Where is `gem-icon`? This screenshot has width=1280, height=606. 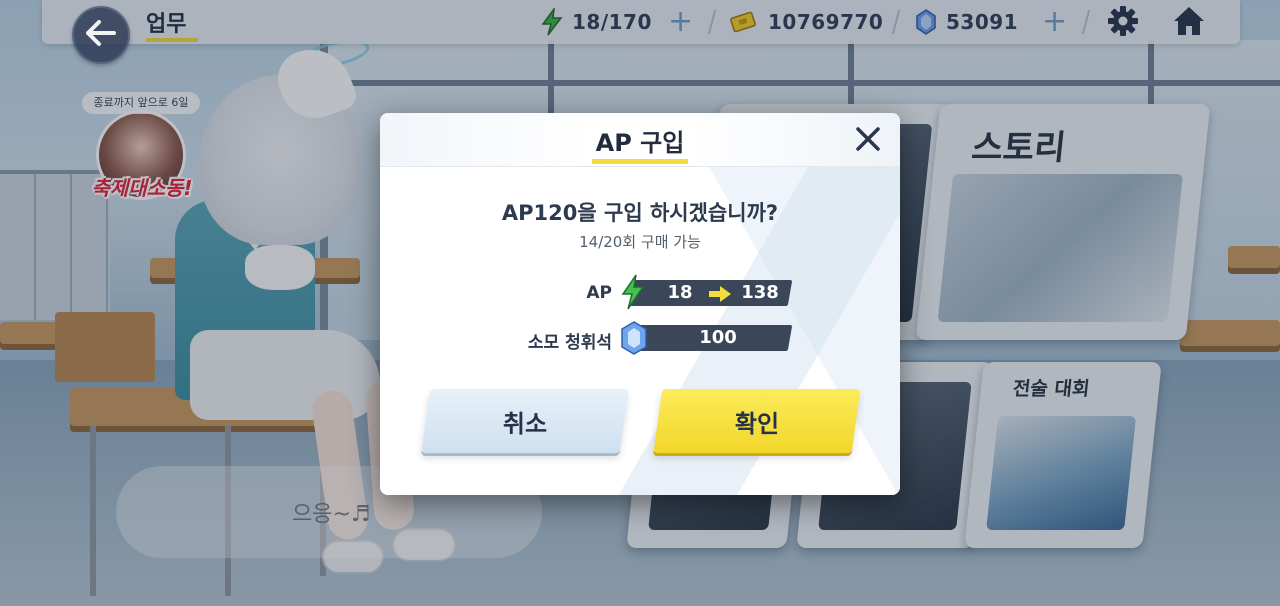 gem-icon is located at coordinates (634, 338).